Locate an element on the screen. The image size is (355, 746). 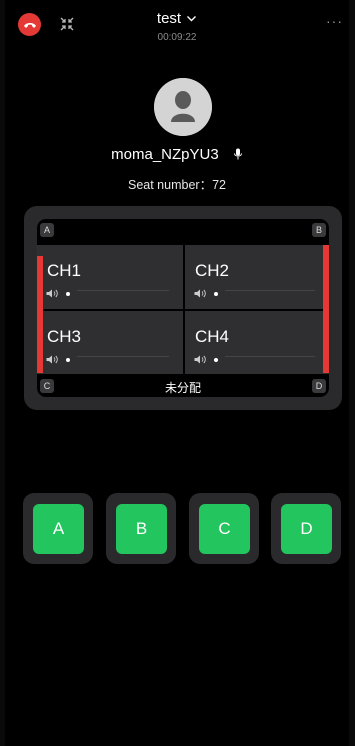
group-button-frame-a: A is located at coordinates (58, 528).